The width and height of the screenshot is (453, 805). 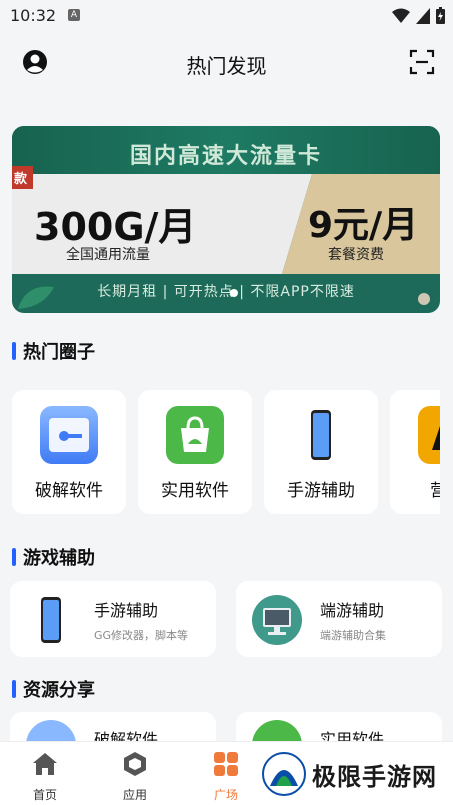 What do you see at coordinates (352, 610) in the screenshot?
I see `card-title: 端游辅助` at bounding box center [352, 610].